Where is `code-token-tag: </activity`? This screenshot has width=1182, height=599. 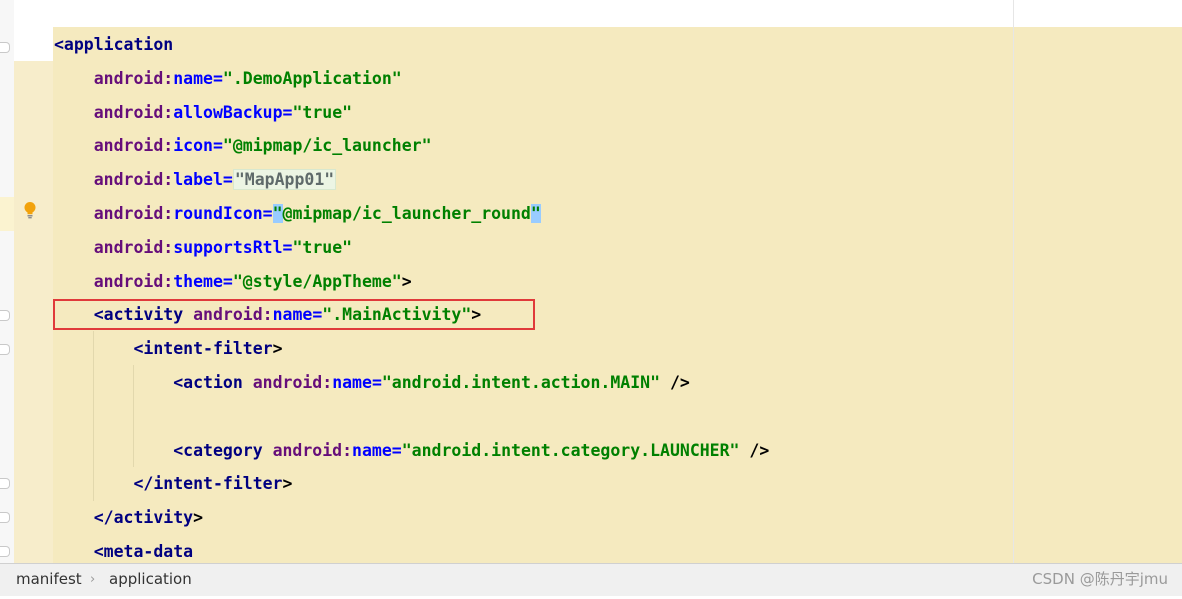 code-token-tag: </activity is located at coordinates (143, 518).